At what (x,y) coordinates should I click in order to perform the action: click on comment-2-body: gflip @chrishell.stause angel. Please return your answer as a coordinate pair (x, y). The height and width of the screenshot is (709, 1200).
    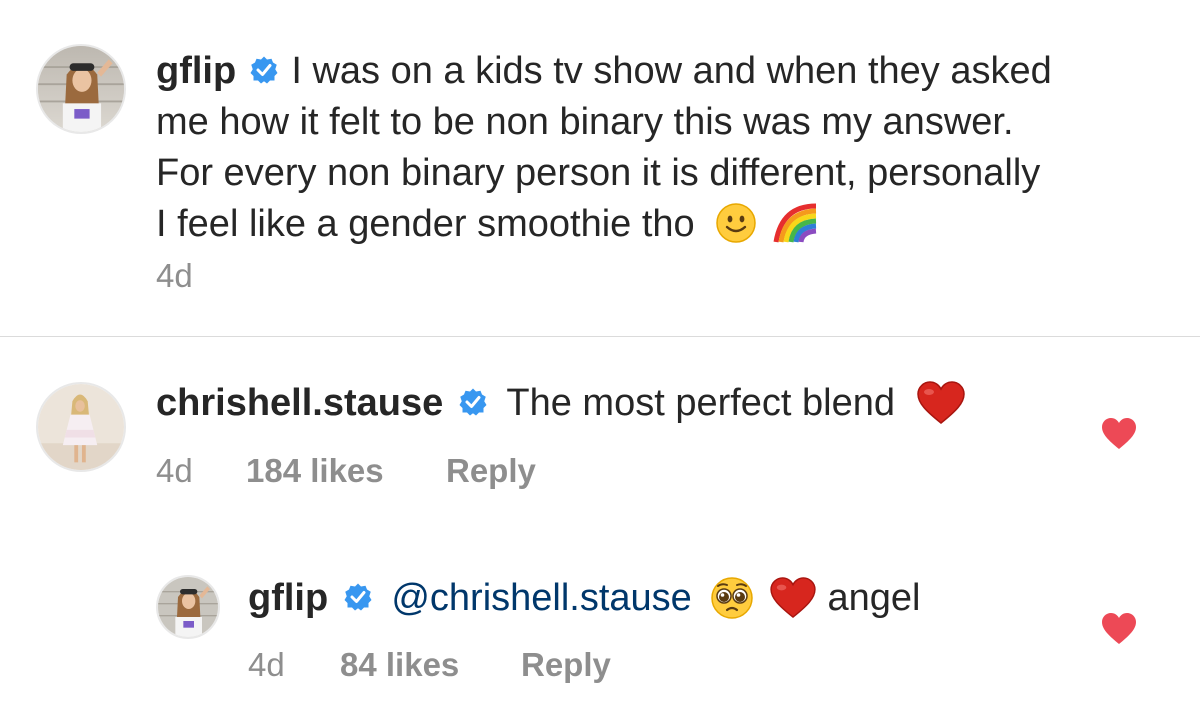
    Looking at the image, I should click on (584, 598).